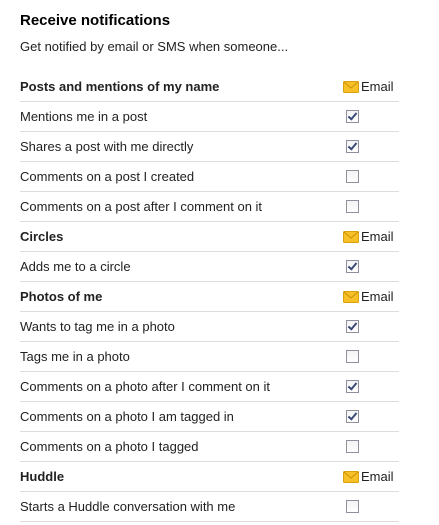  What do you see at coordinates (75, 356) in the screenshot?
I see `notification-label: Tags me in a photo` at bounding box center [75, 356].